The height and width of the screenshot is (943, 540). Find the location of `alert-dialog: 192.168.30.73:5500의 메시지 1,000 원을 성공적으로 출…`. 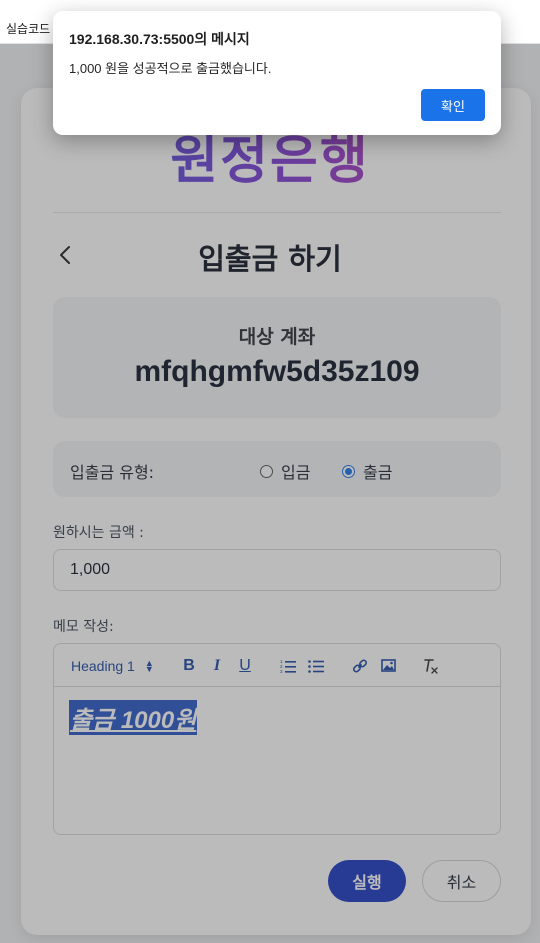

alert-dialog: 192.168.30.73:5500의 메시지 1,000 원을 성공적으로 출… is located at coordinates (277, 73).